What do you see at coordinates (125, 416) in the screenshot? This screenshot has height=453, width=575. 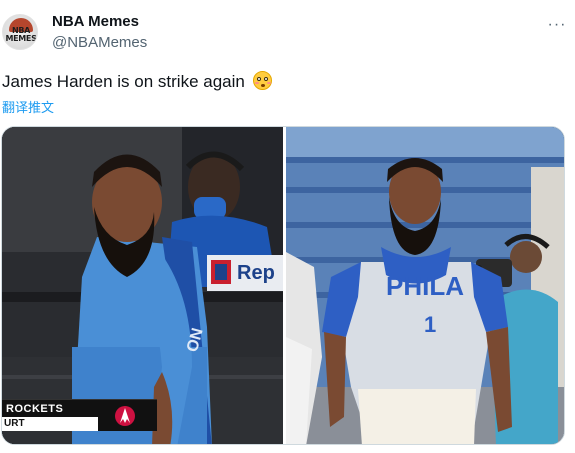 I see `rockets-logo-icon` at bounding box center [125, 416].